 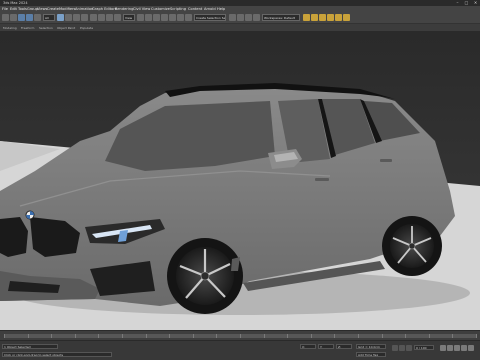 I want to click on rear-hub-cap, so click(x=412, y=246).